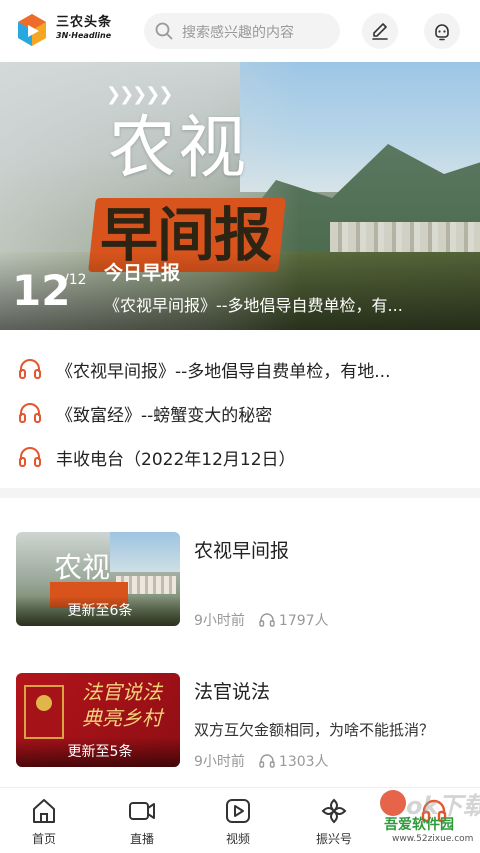 The image size is (480, 853). Describe the element at coordinates (237, 839) in the screenshot. I see `nav-label: 视频` at that location.